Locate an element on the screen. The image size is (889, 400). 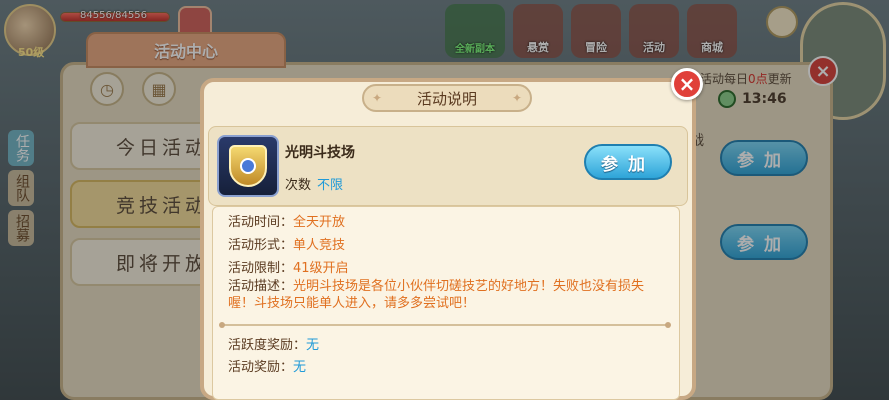
join-button: 参加 is located at coordinates (628, 162).